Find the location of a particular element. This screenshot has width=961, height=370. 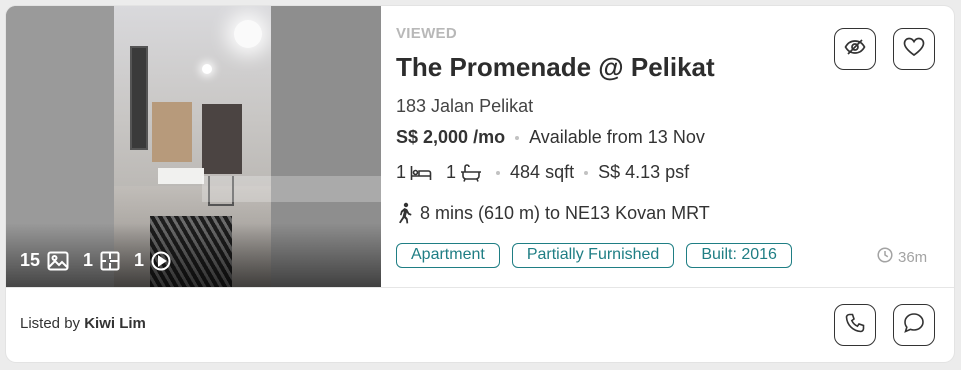

tag-property-type: Apartment is located at coordinates (448, 255).